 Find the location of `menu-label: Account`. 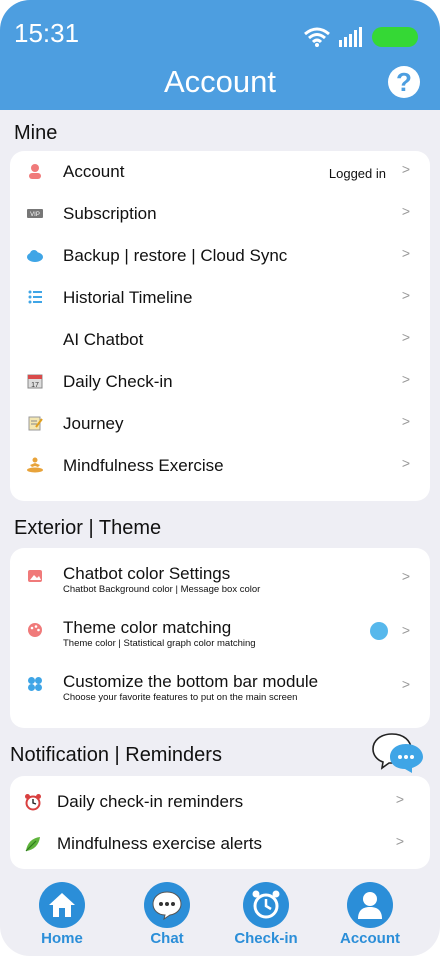

menu-label: Account is located at coordinates (94, 171).